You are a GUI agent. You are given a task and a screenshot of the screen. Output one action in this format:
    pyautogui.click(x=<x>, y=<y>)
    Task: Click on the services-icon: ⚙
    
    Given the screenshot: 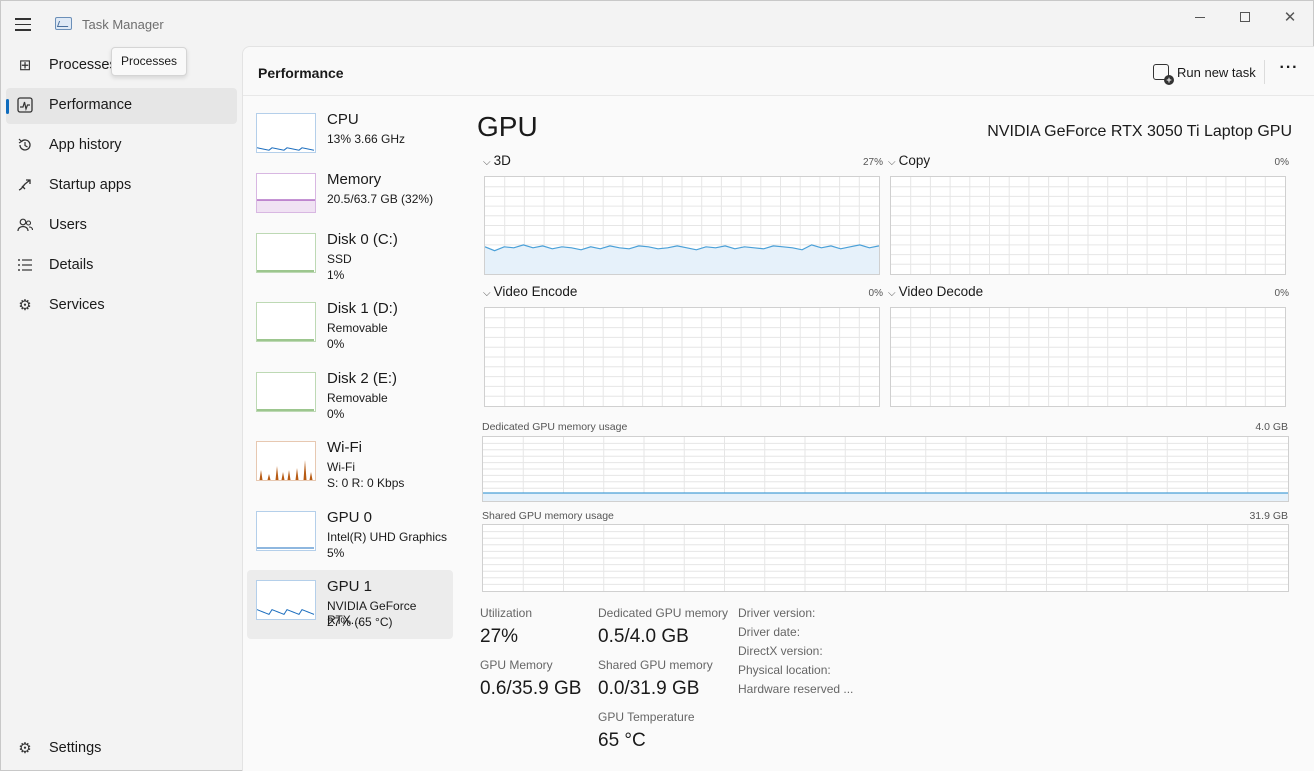 What is the action you would take?
    pyautogui.click(x=25, y=305)
    